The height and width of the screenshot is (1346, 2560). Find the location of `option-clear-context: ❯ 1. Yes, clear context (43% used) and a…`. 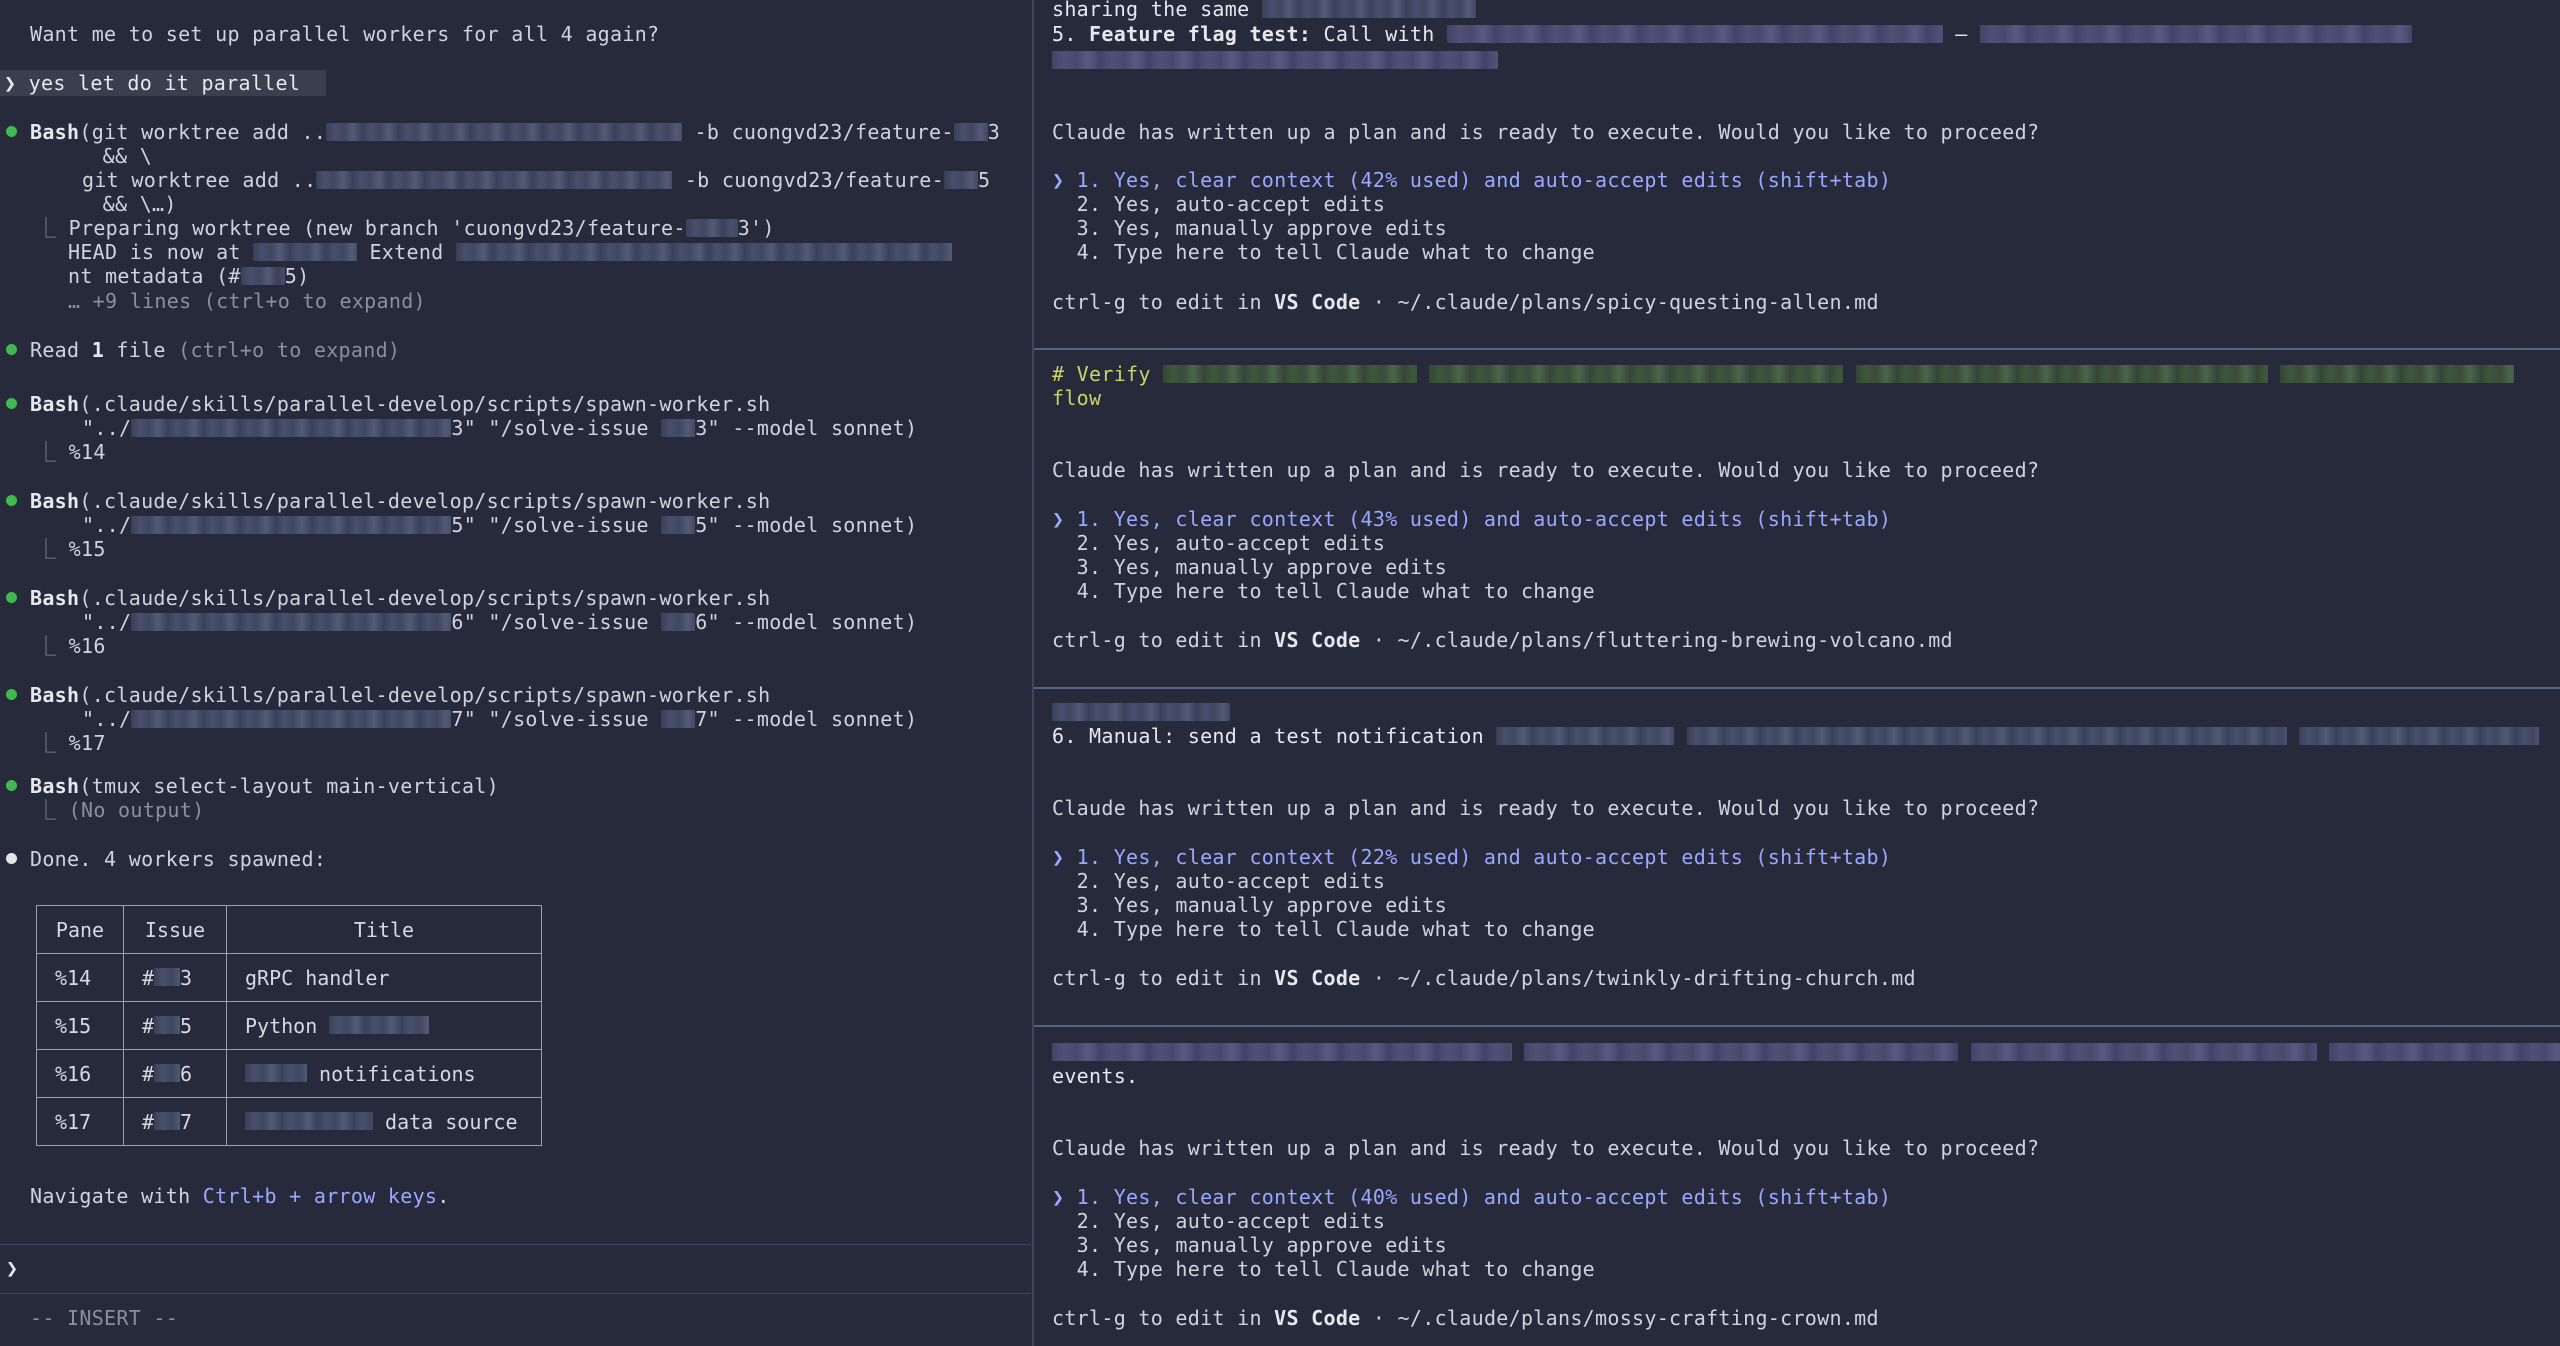

option-clear-context: ❯ 1. Yes, clear context (43% used) and a… is located at coordinates (1471, 519).